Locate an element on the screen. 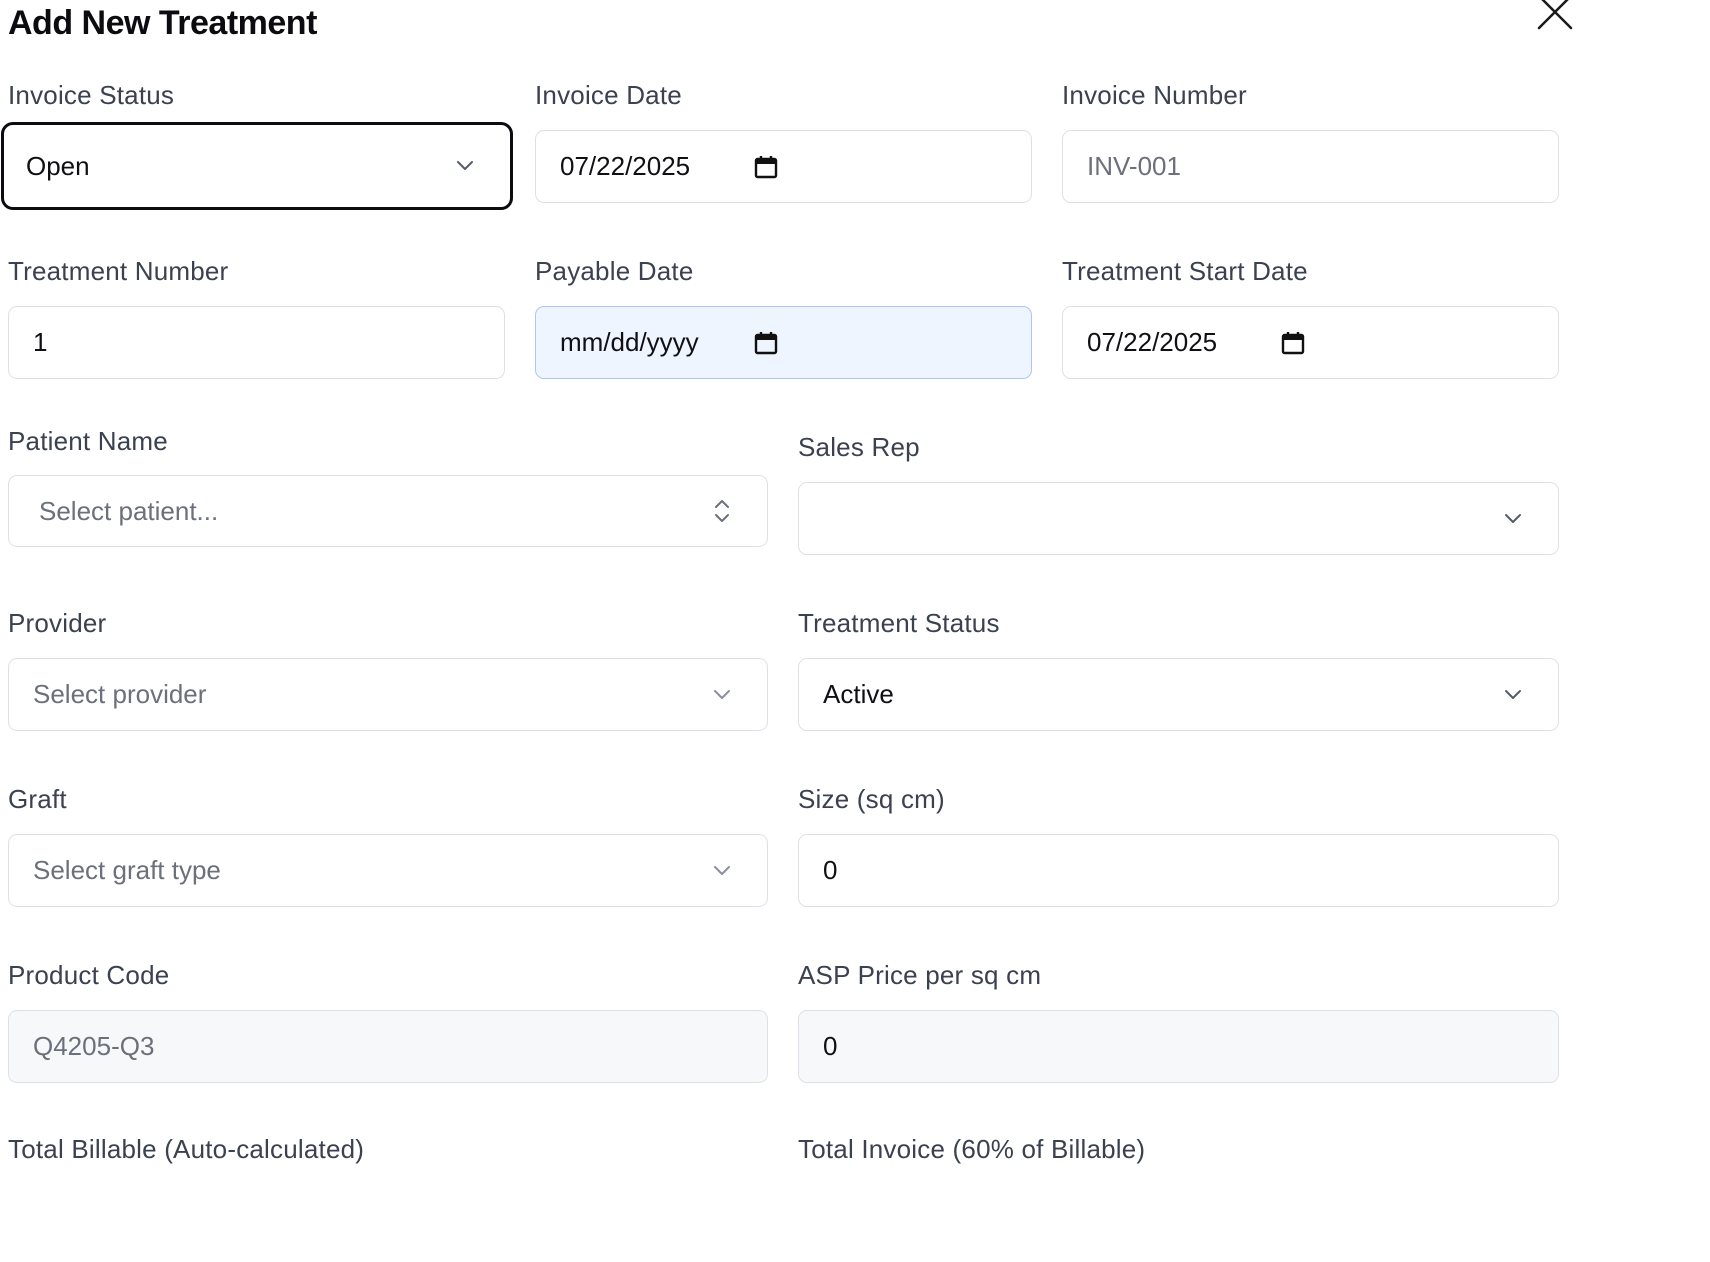  asp-price-value: 0 is located at coordinates (830, 1046).